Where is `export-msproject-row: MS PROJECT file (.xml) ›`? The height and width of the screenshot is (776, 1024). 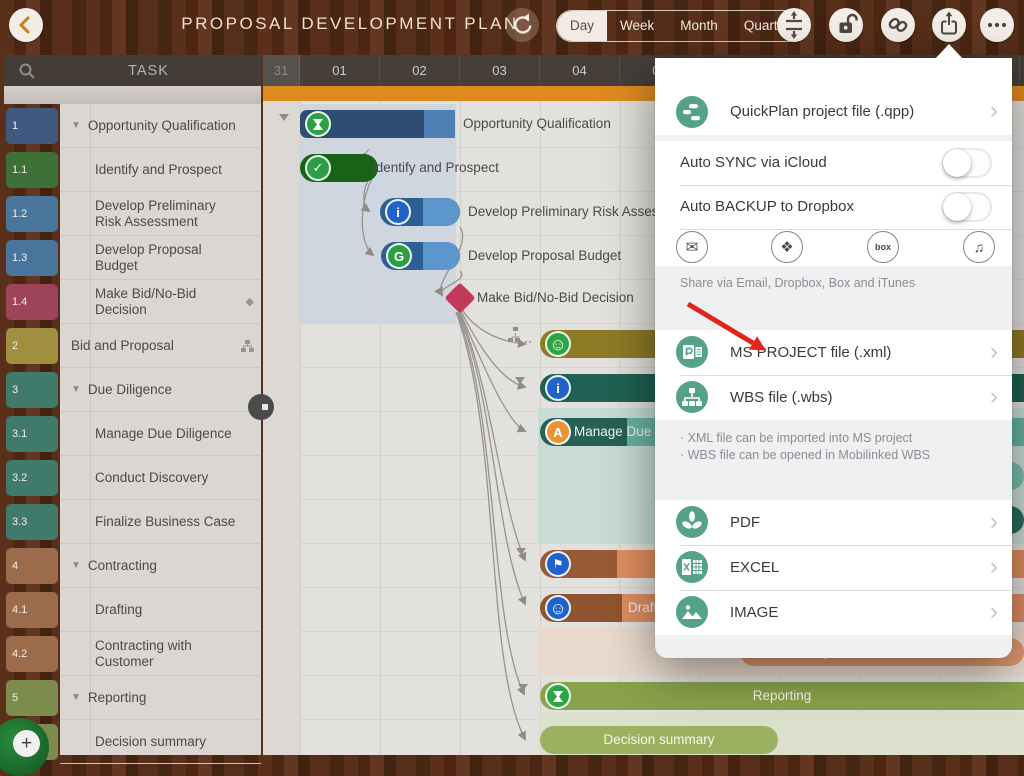 export-msproject-row: MS PROJECT file (.xml) › is located at coordinates (833, 352).